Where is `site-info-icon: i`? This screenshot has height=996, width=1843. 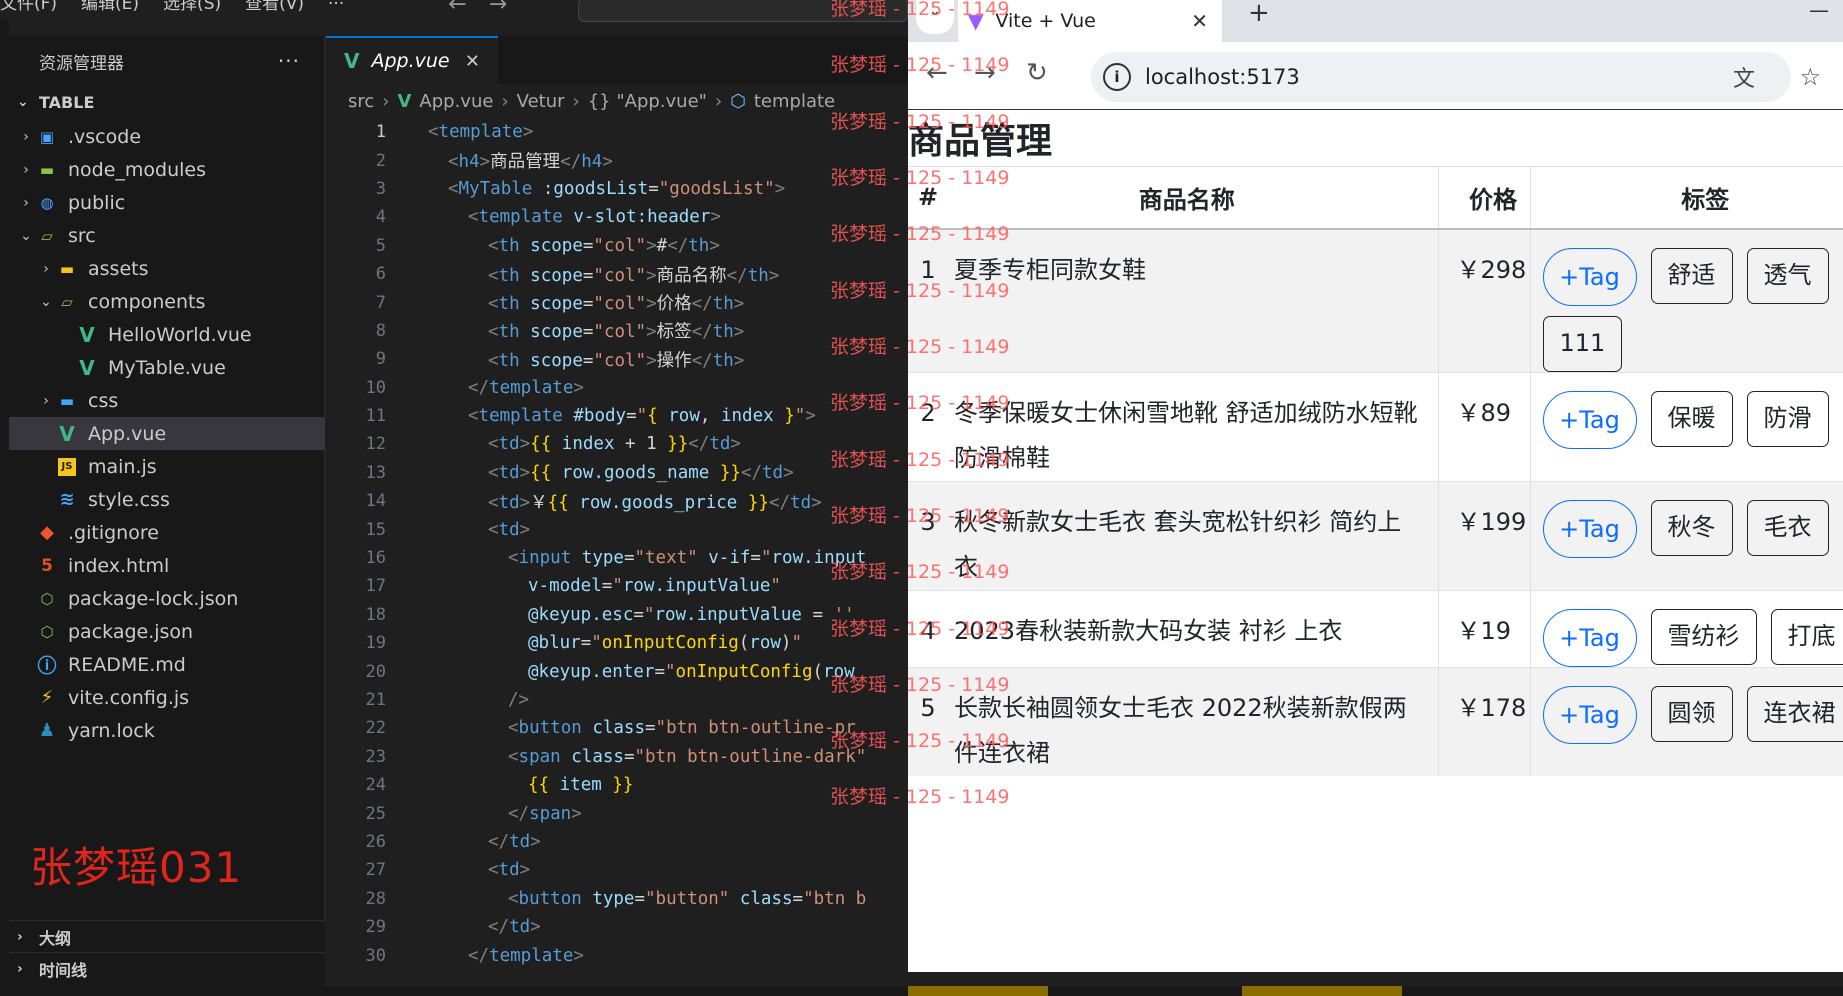
site-info-icon: i is located at coordinates (1117, 77).